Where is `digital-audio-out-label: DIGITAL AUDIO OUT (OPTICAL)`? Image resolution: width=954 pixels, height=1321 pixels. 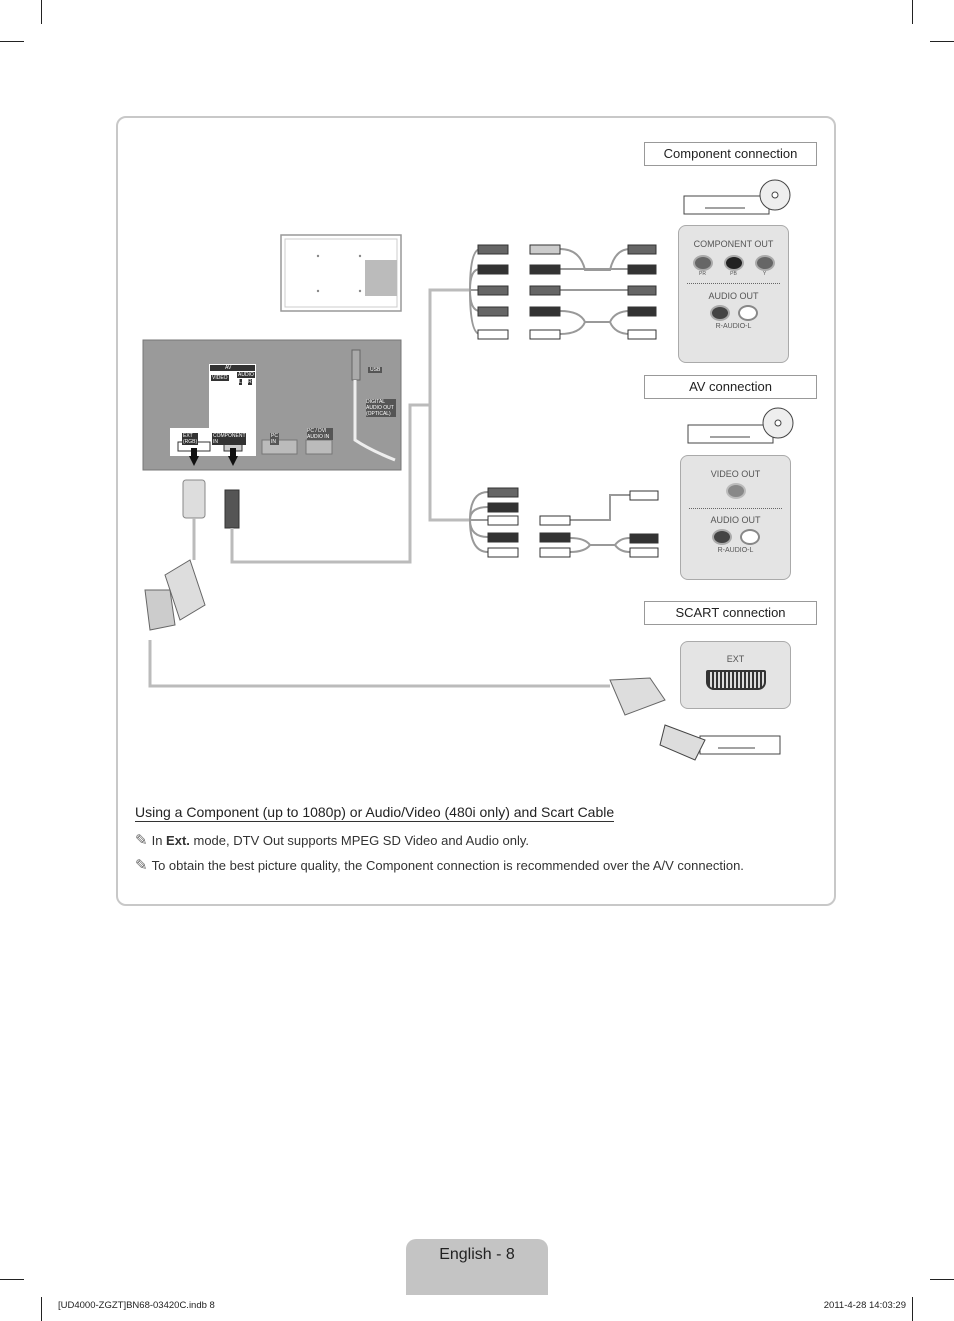
digital-audio-out-label: DIGITAL AUDIO OUT (OPTICAL) is located at coordinates (381, 408).